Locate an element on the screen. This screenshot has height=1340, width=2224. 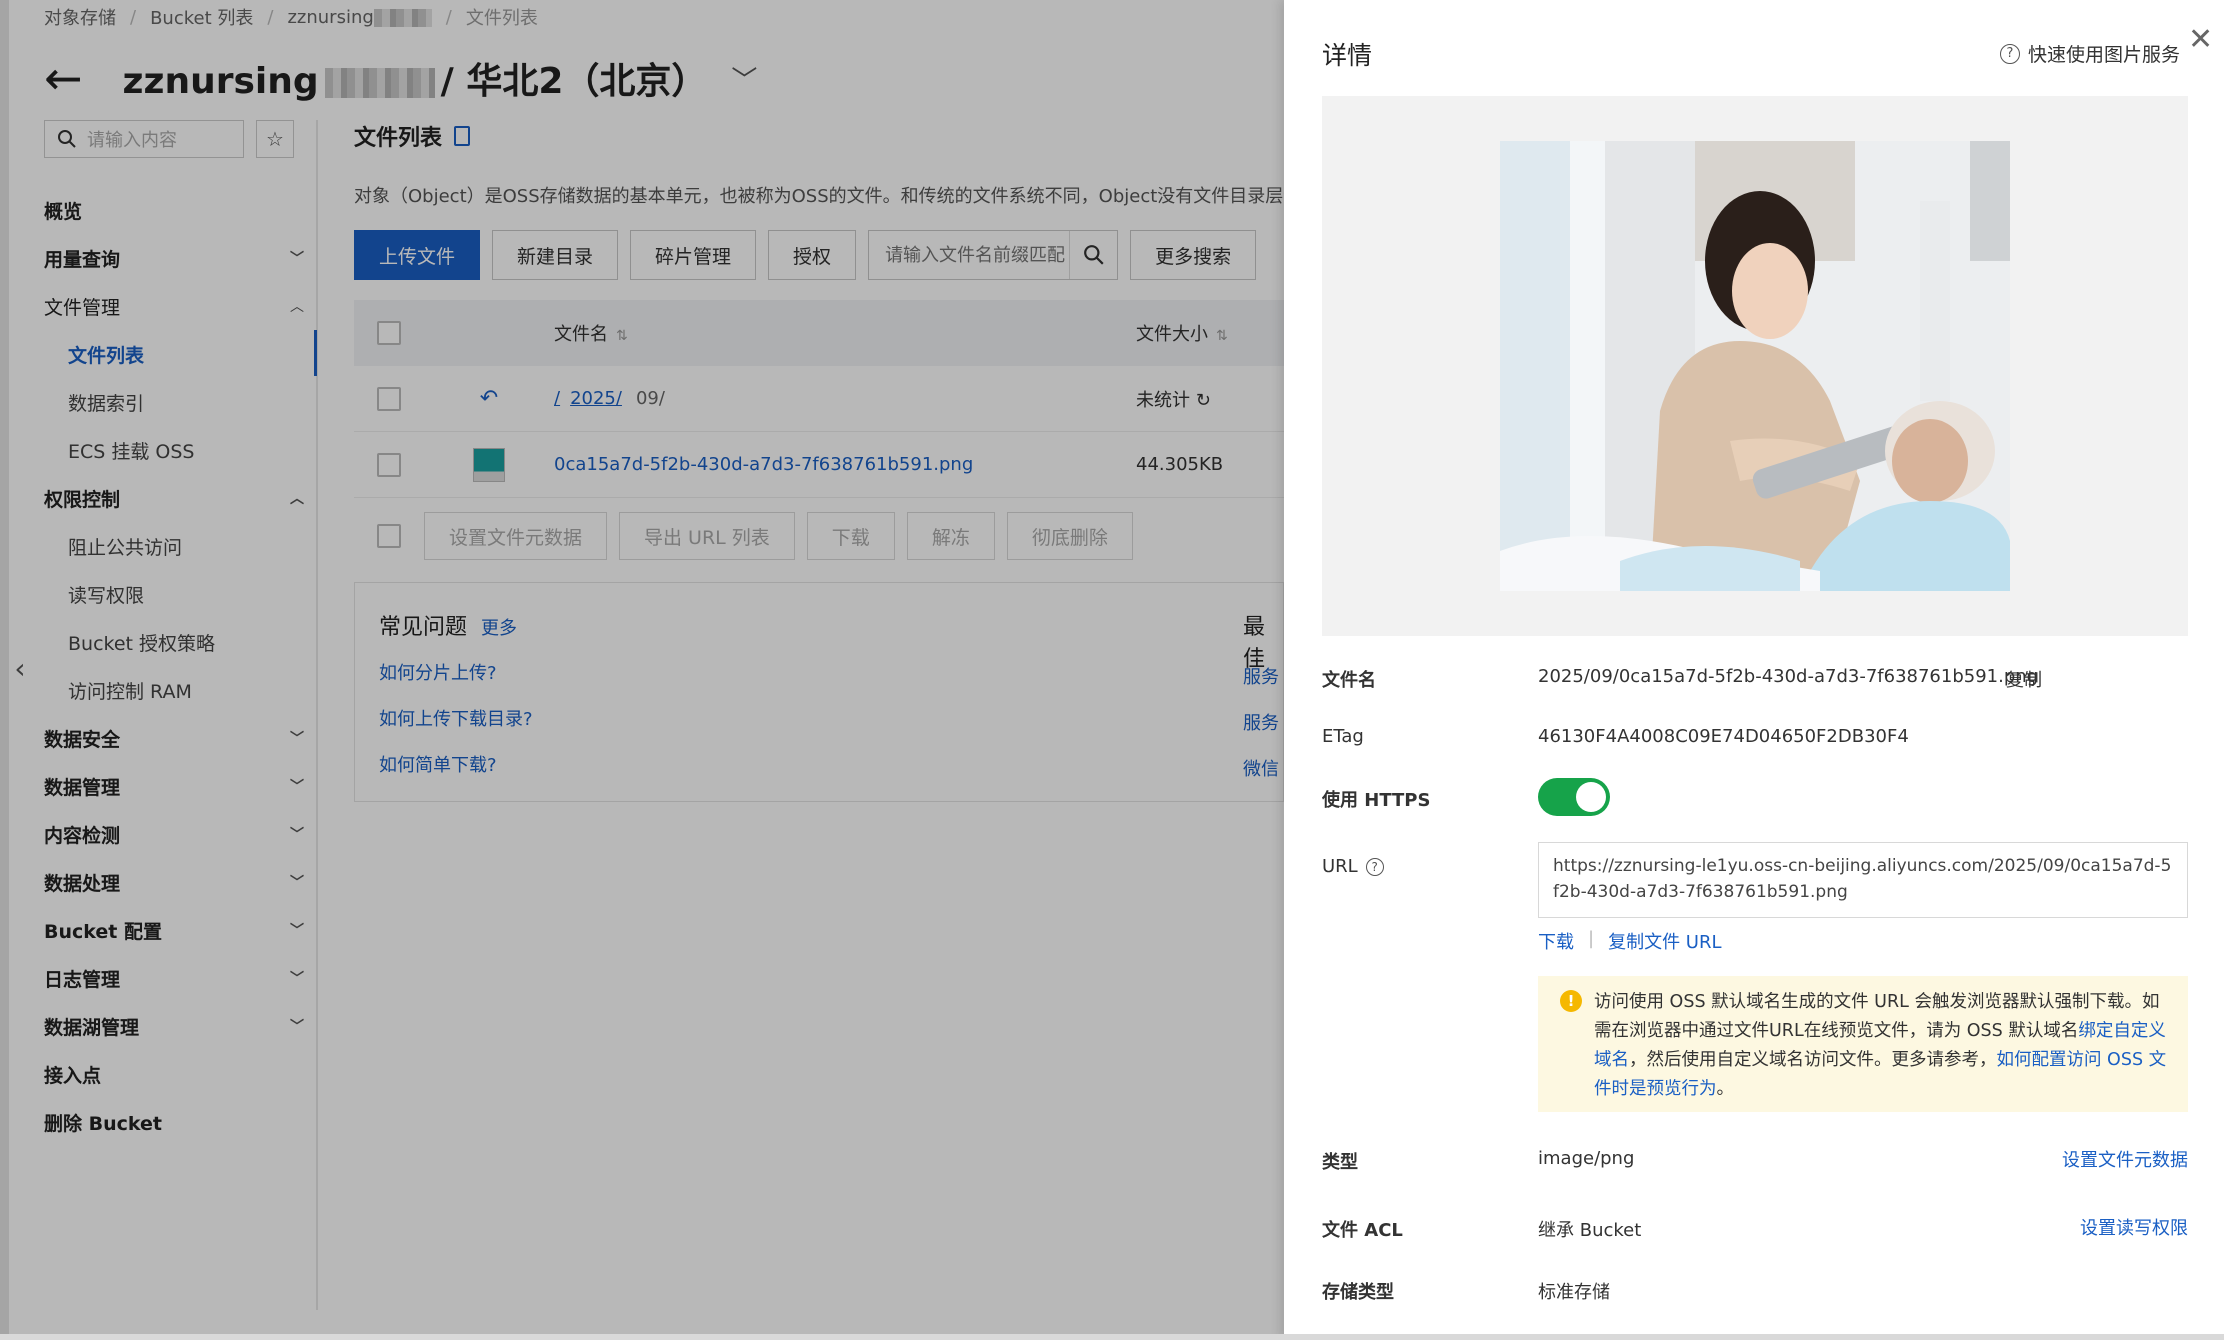
https-label: 使用 HTTPS is located at coordinates (1376, 800).